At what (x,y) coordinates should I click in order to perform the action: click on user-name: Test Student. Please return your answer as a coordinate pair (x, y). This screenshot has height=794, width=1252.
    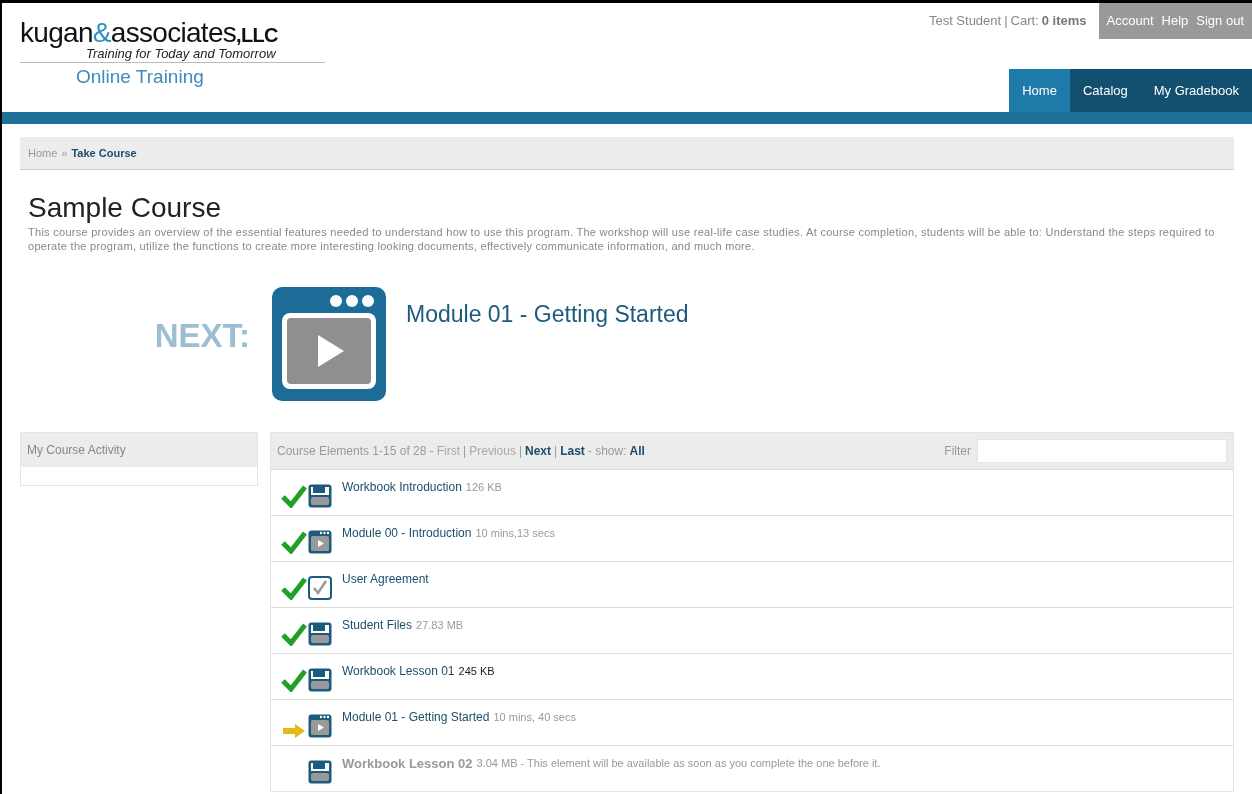
    Looking at the image, I should click on (965, 21).